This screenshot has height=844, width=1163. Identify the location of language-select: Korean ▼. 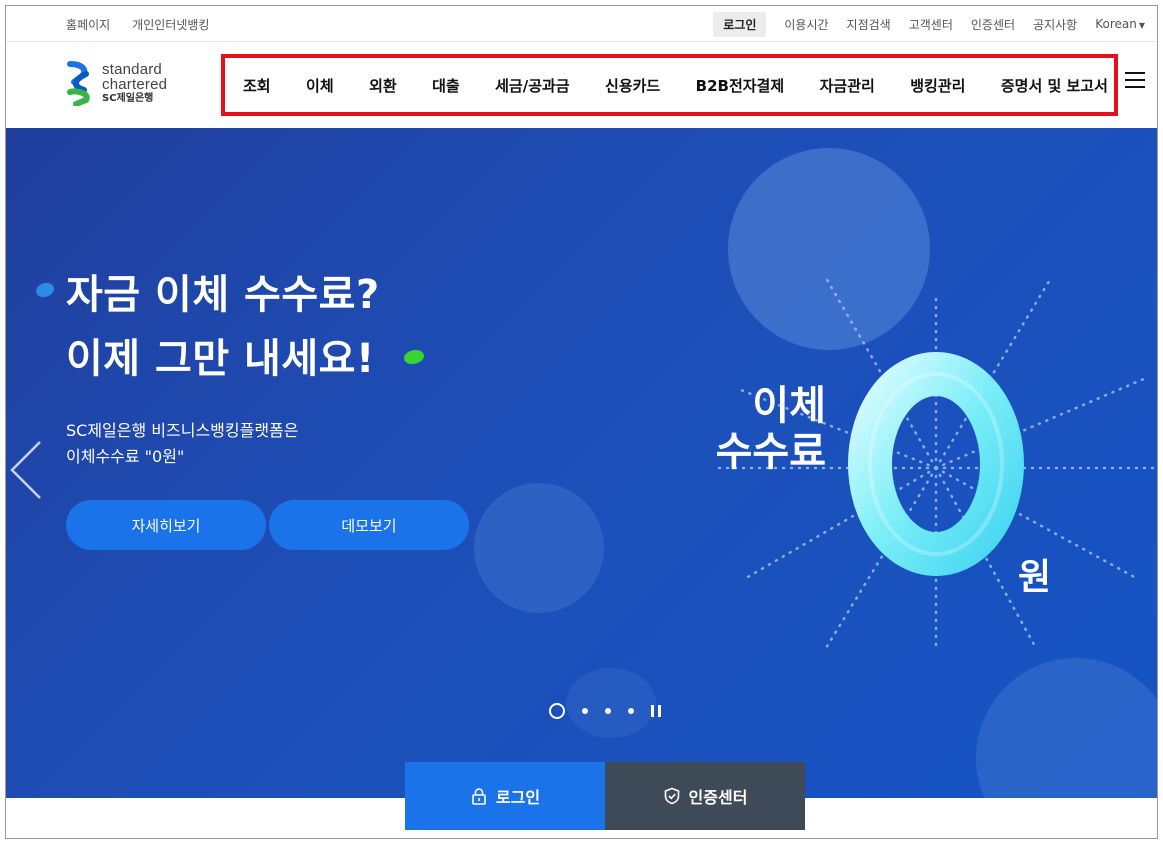
(1120, 24).